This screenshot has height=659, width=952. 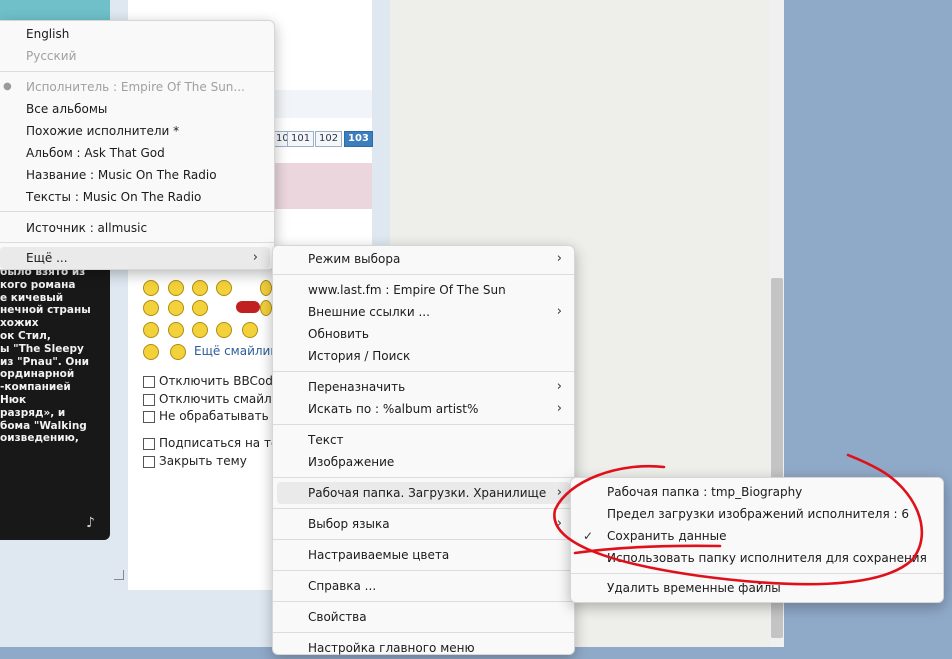 What do you see at coordinates (423, 555) in the screenshot?
I see `menu-item-custom-colors: Настраиваемые цвета` at bounding box center [423, 555].